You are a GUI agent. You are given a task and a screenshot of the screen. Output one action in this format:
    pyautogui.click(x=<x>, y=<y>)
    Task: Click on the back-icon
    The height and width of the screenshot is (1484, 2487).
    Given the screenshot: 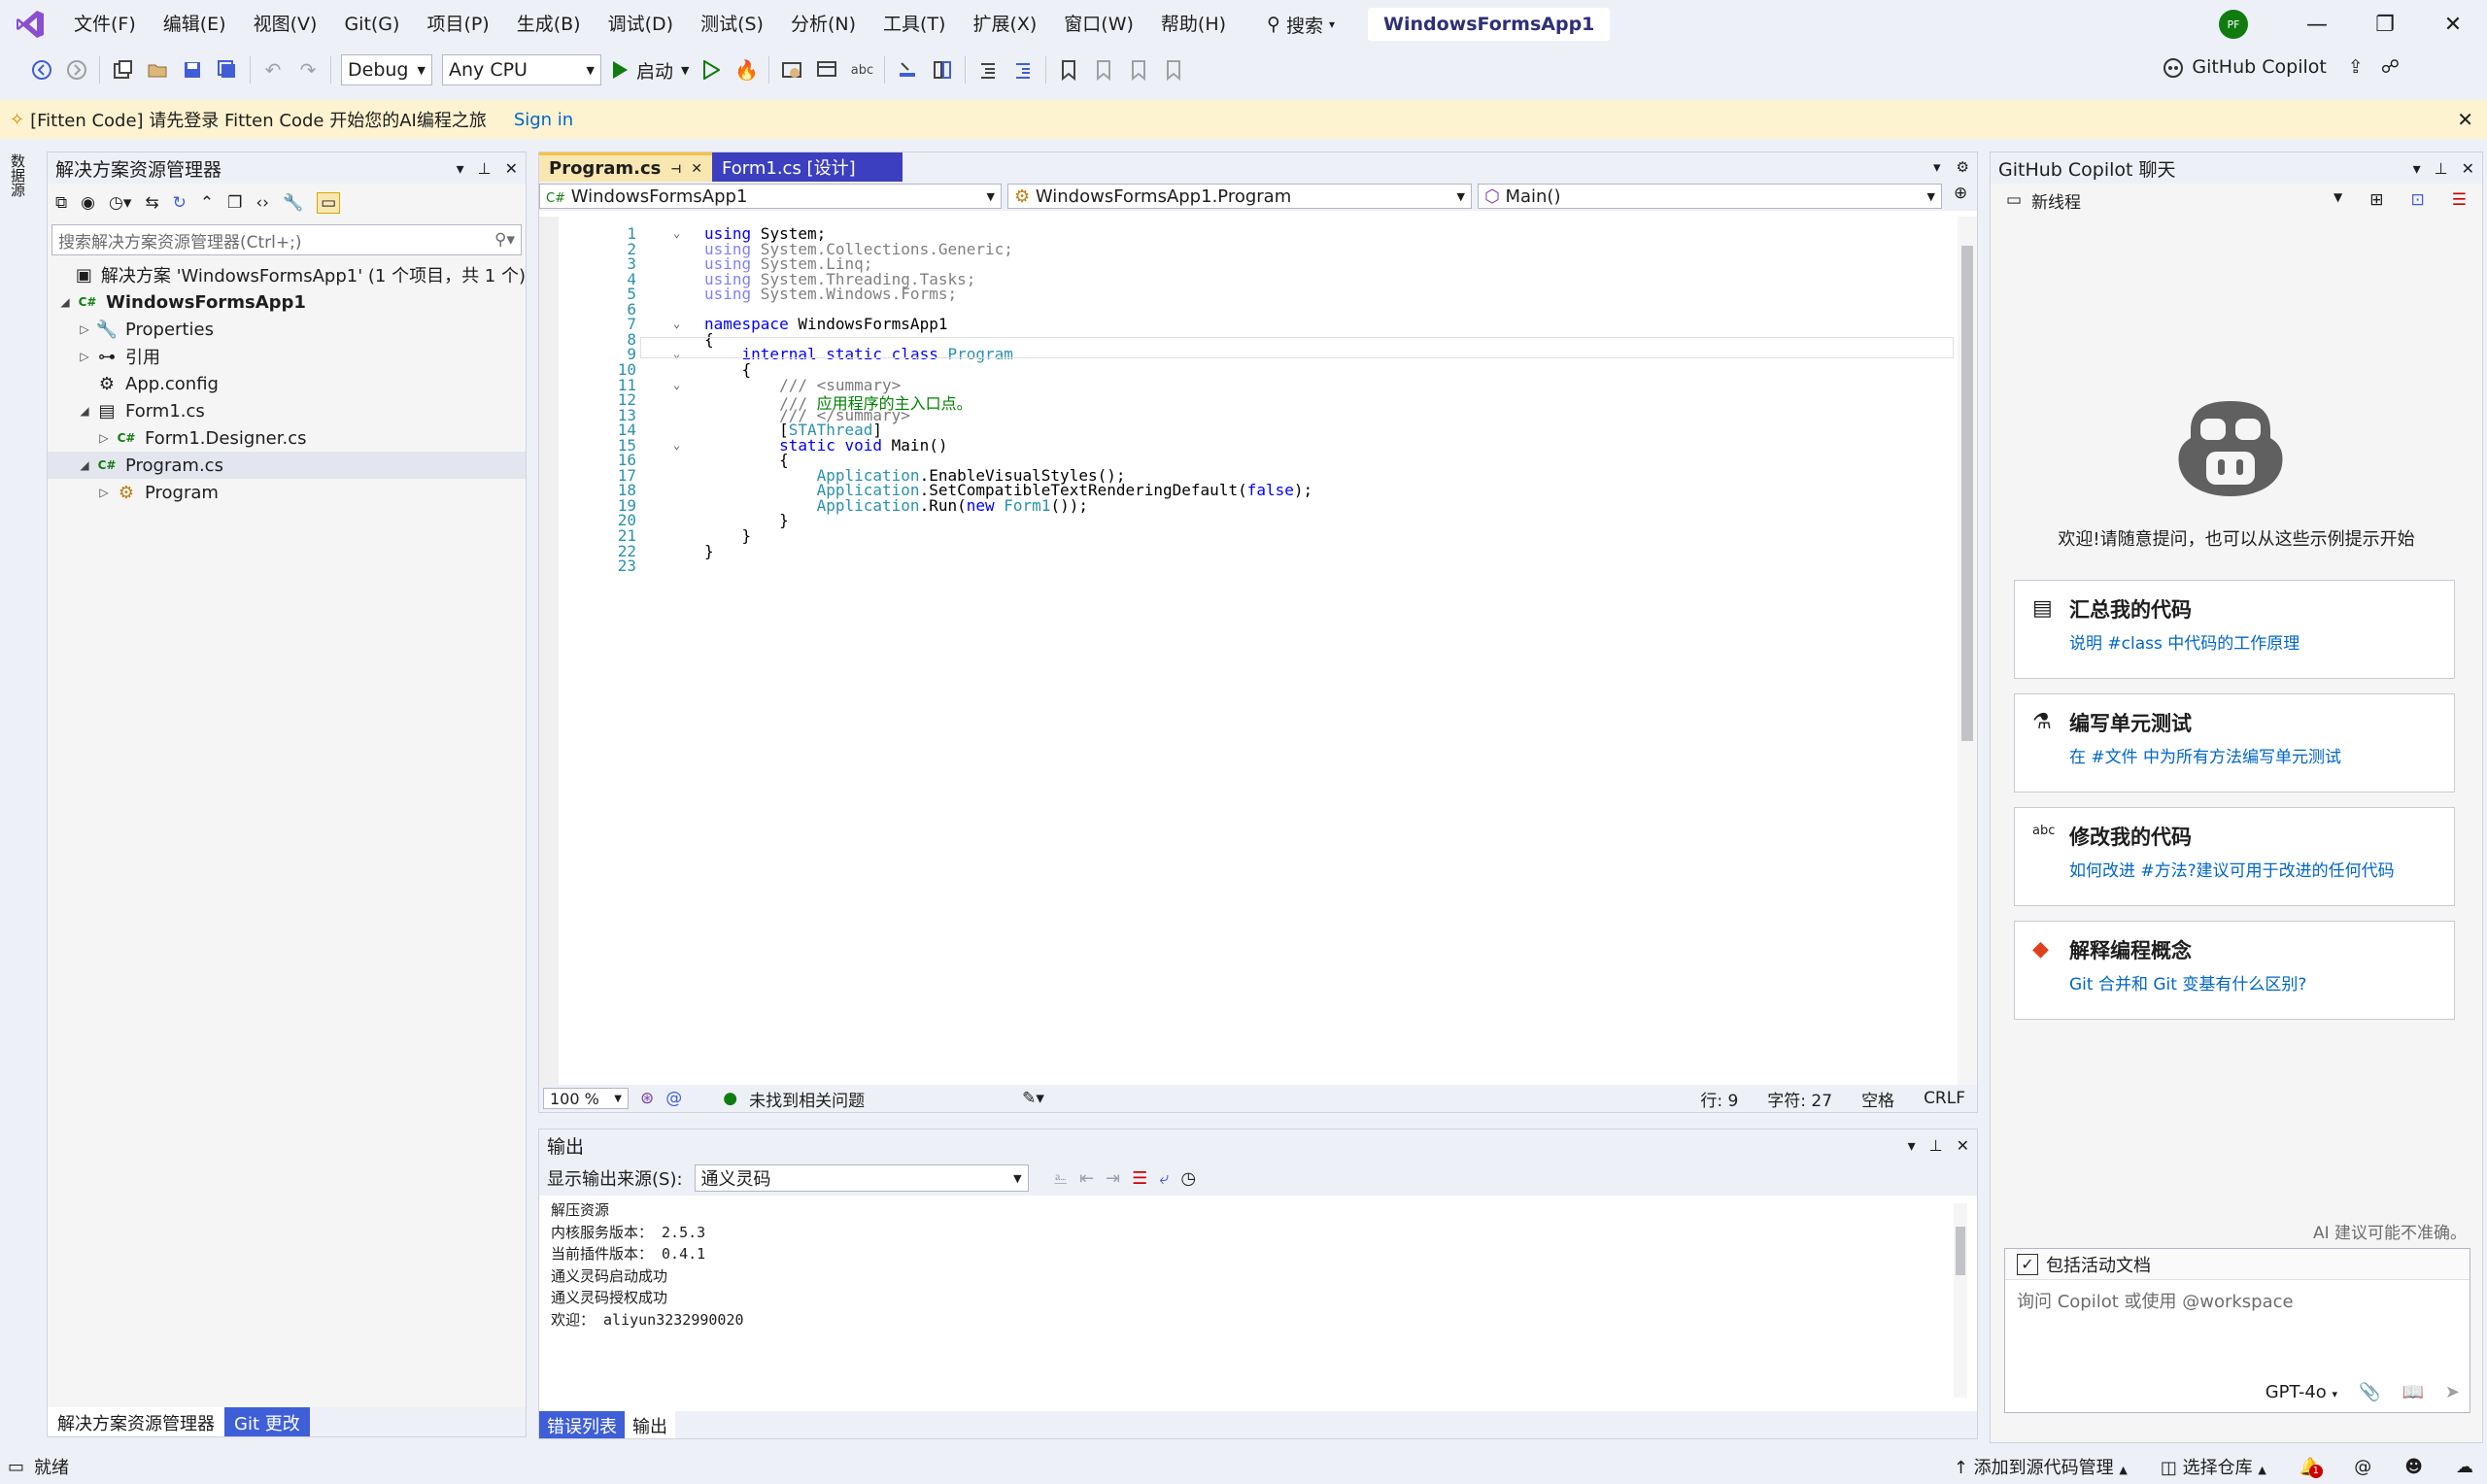 What is the action you would take?
    pyautogui.click(x=41, y=70)
    